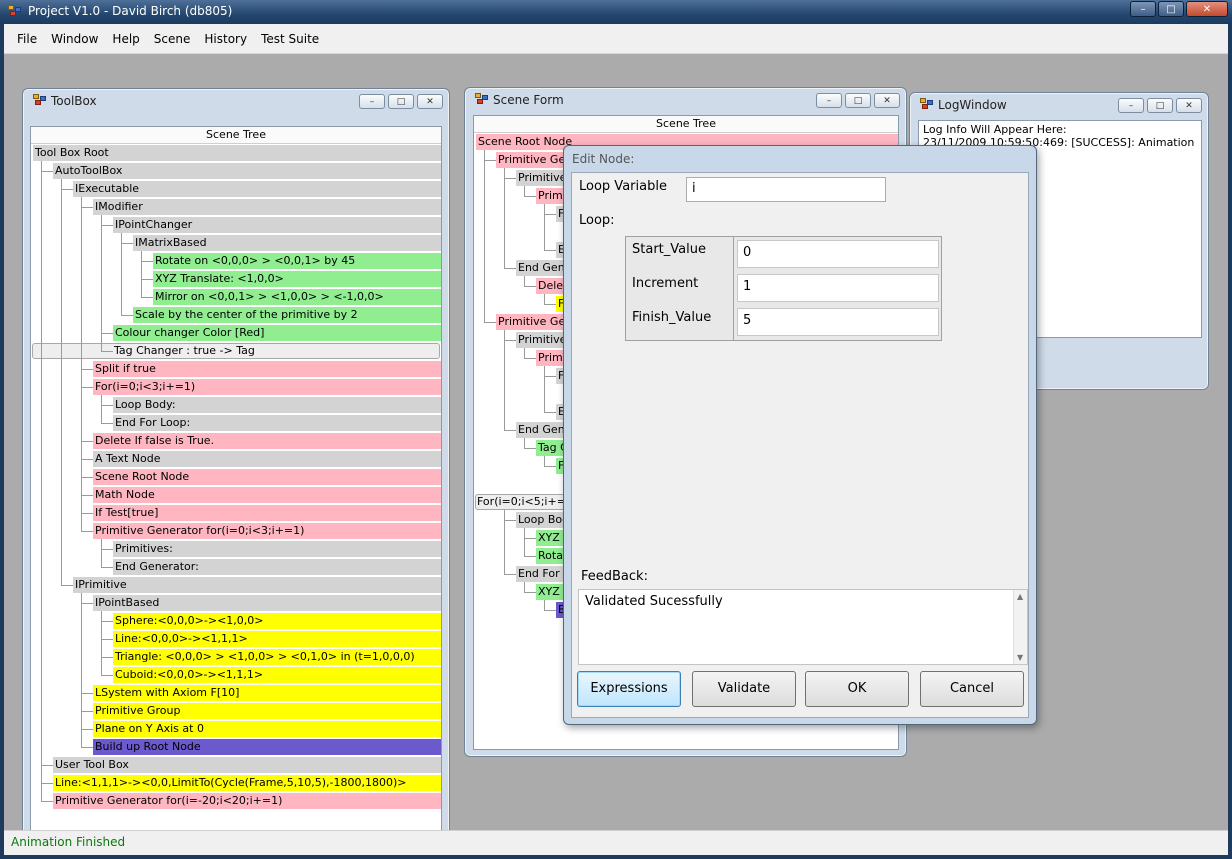  What do you see at coordinates (267, 441) in the screenshot?
I see `tree-node: Delete If false is True.` at bounding box center [267, 441].